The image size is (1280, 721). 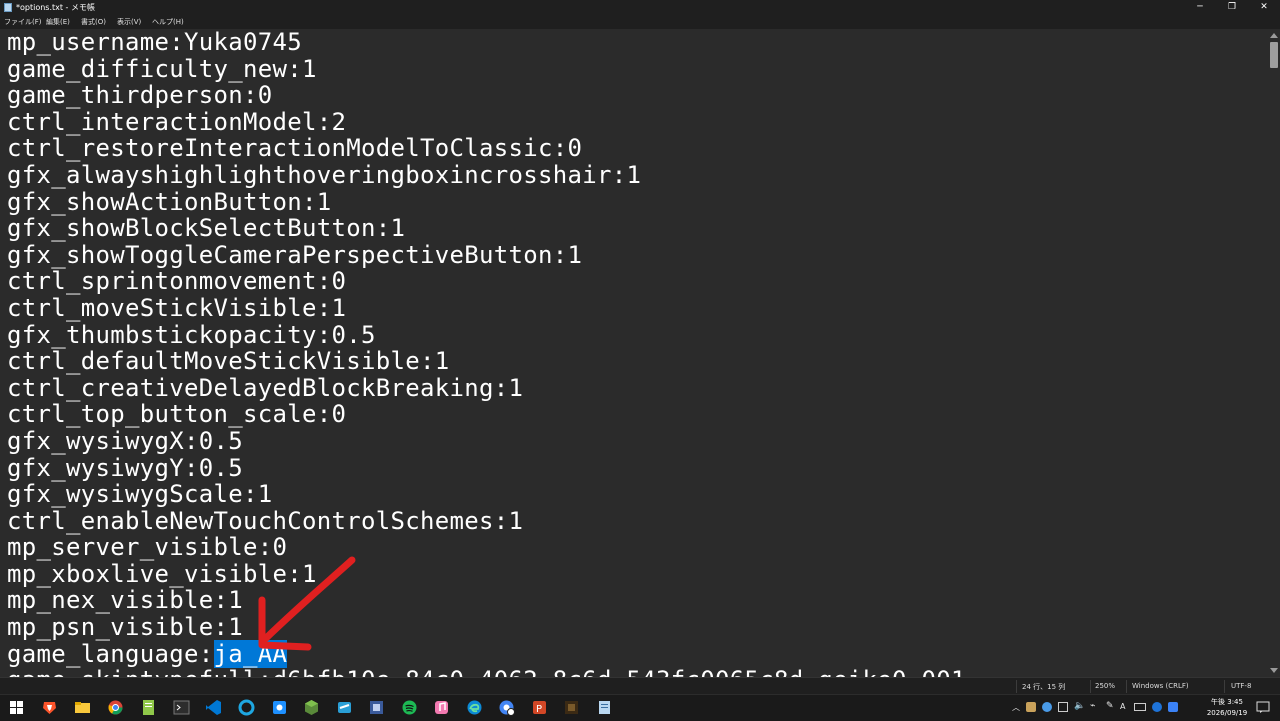 What do you see at coordinates (637, 653) in the screenshot?
I see `selected-line: game_language:ja_AA` at bounding box center [637, 653].